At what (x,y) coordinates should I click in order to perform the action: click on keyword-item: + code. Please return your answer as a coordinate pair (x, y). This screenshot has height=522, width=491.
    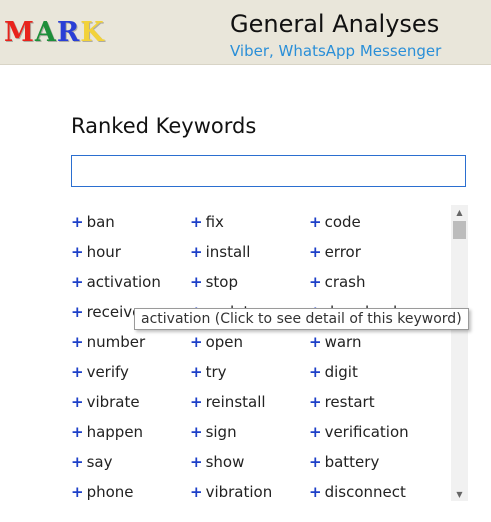
    Looking at the image, I should click on (335, 222).